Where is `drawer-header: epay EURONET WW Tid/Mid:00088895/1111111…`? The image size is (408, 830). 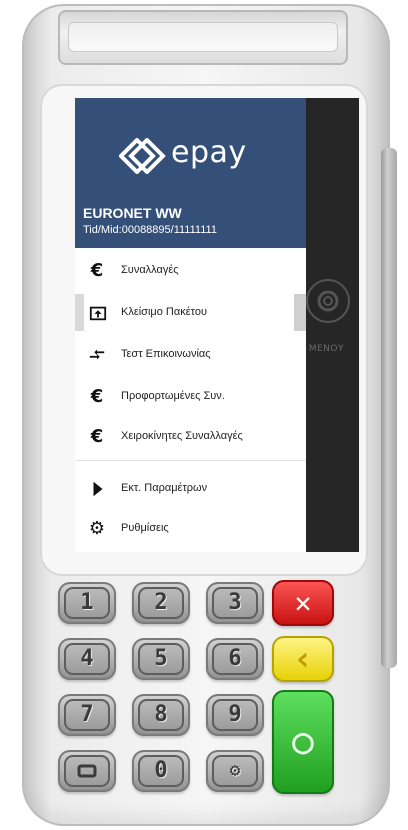 drawer-header: epay EURONET WW Tid/Mid:00088895/1111111… is located at coordinates (190, 173).